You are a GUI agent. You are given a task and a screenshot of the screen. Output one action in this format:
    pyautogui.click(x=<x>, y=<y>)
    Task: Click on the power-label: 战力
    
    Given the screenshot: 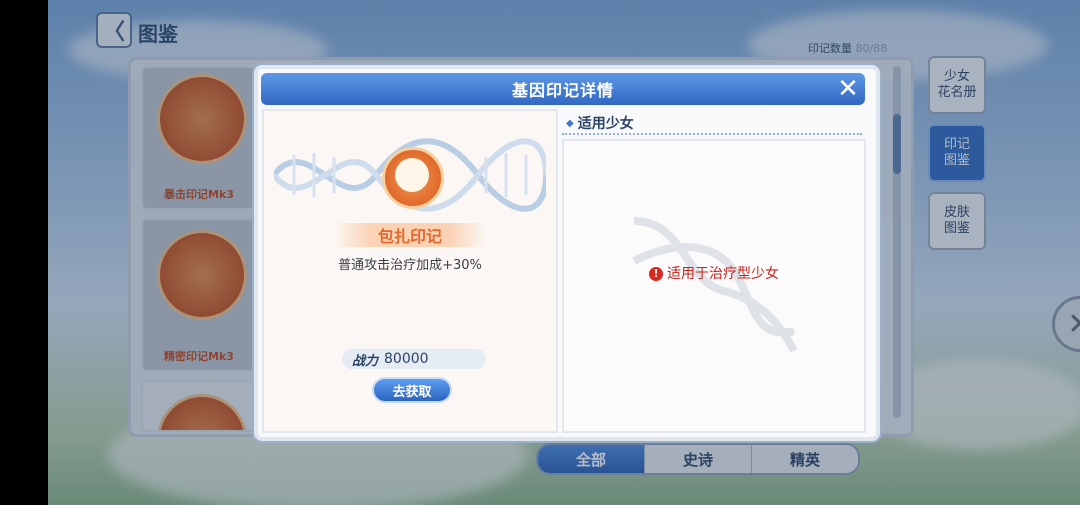 What is the action you would take?
    pyautogui.click(x=365, y=361)
    